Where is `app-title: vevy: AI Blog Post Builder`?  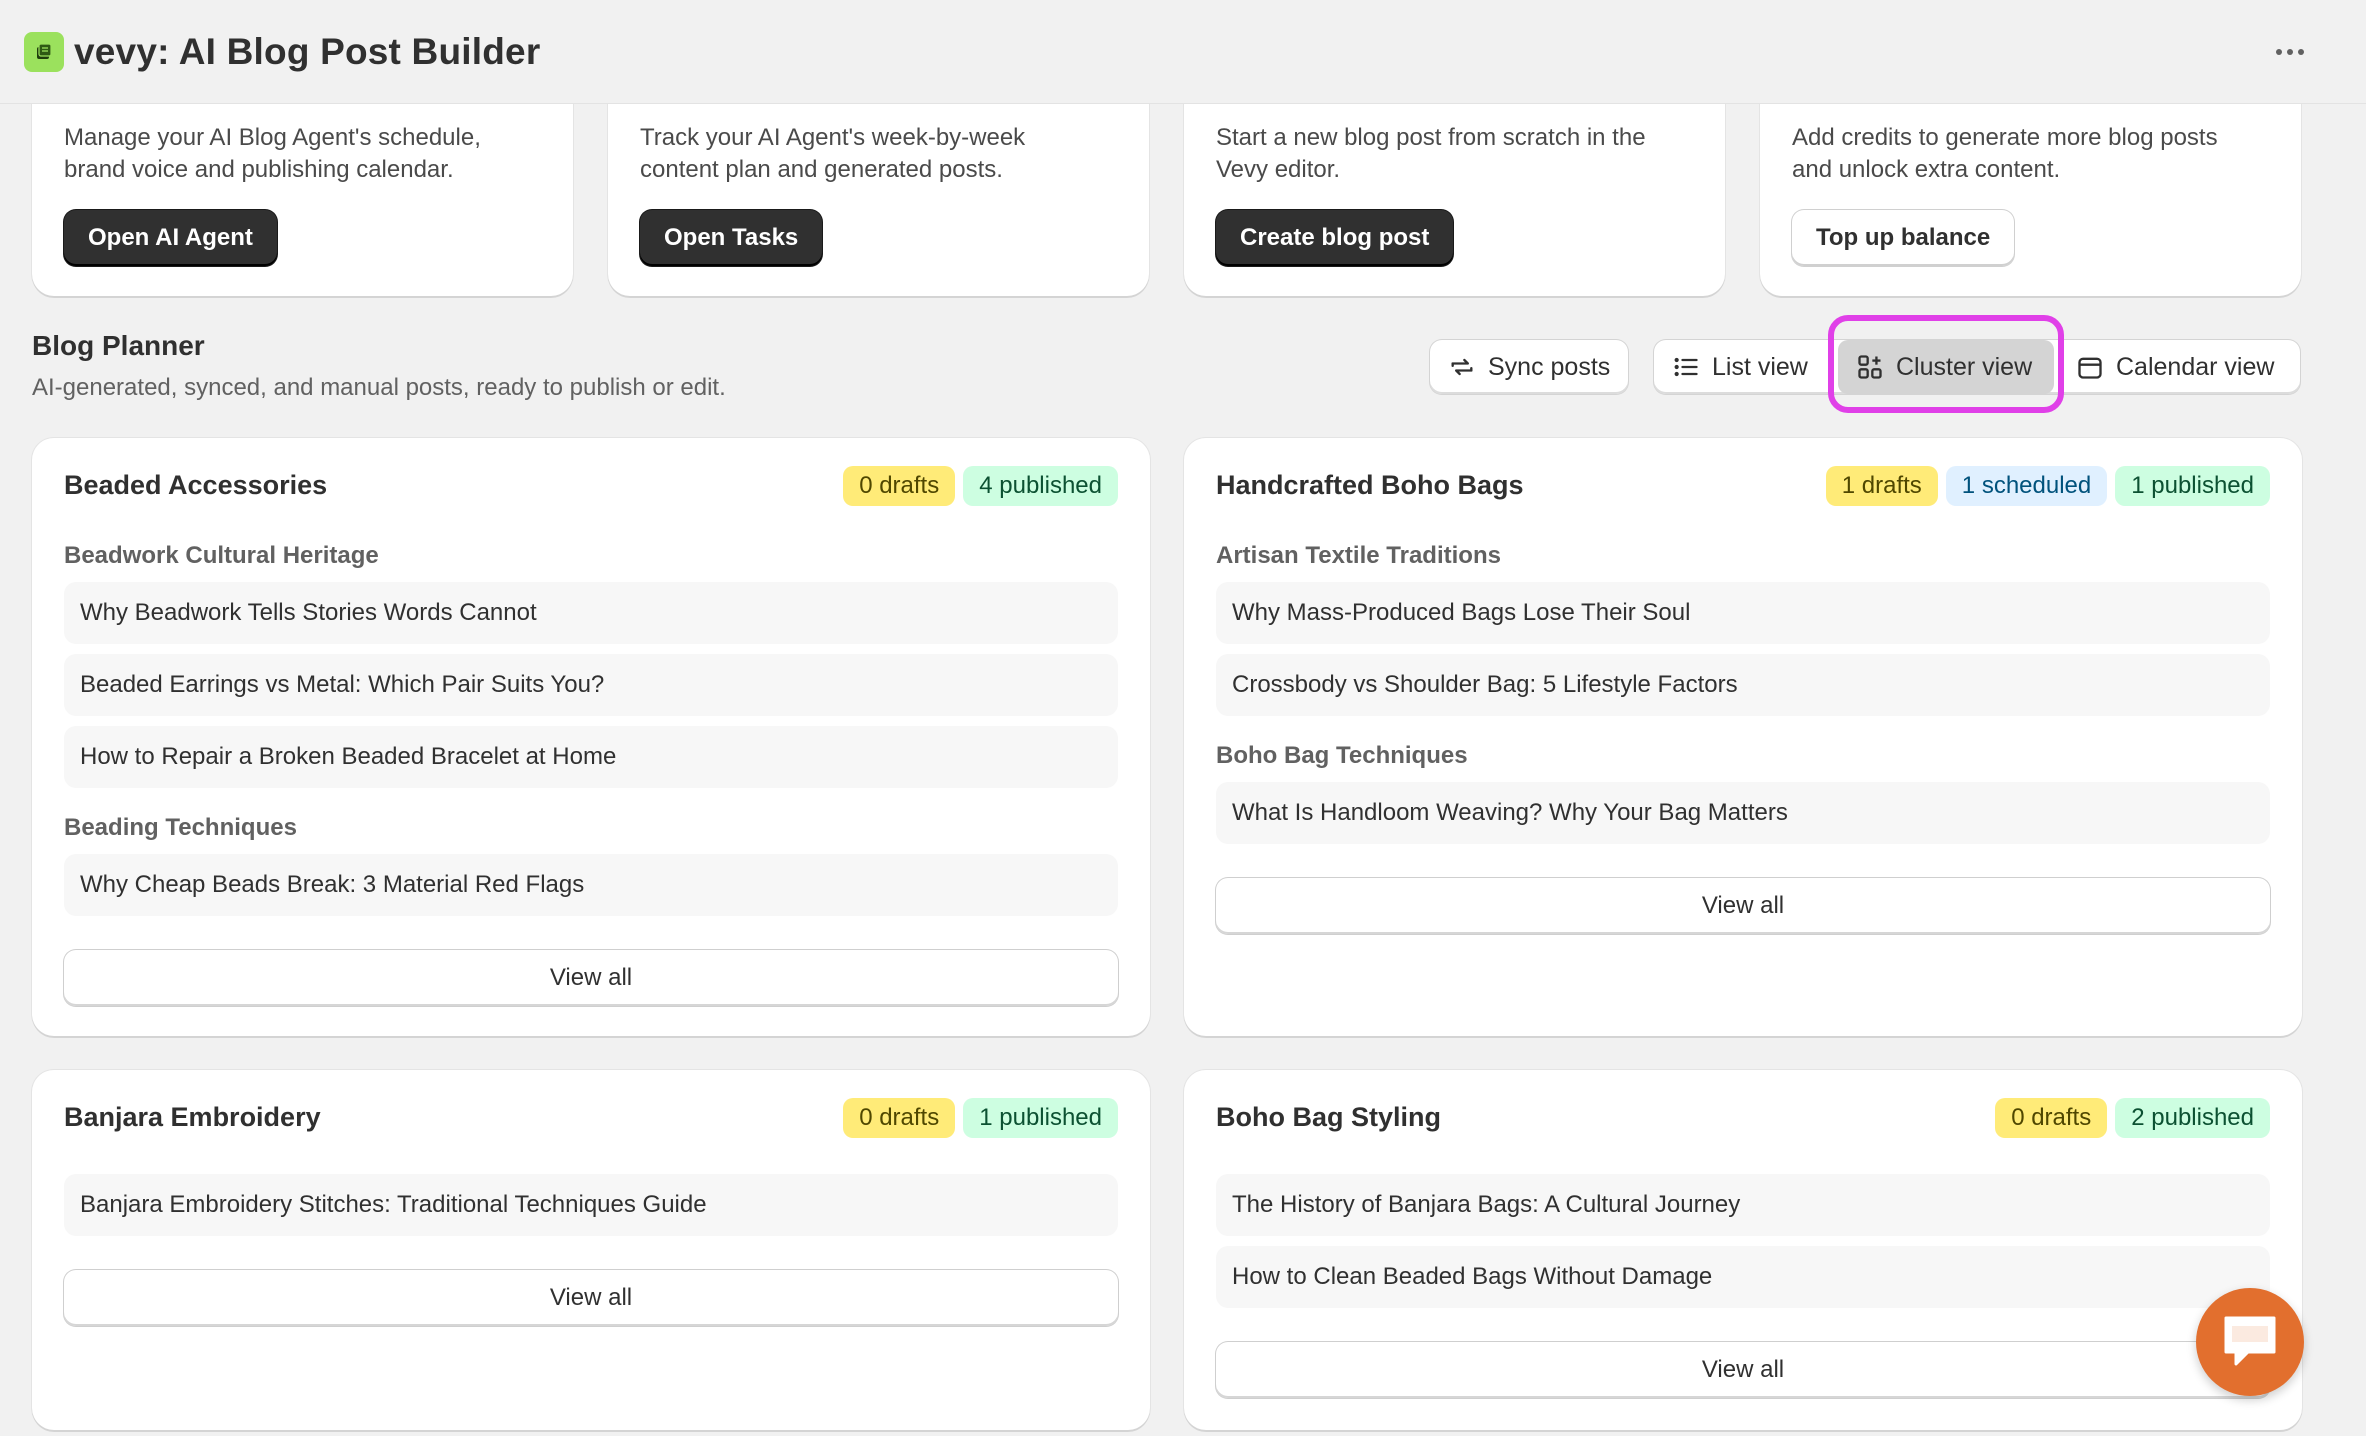
app-title: vevy: AI Blog Post Builder is located at coordinates (307, 51).